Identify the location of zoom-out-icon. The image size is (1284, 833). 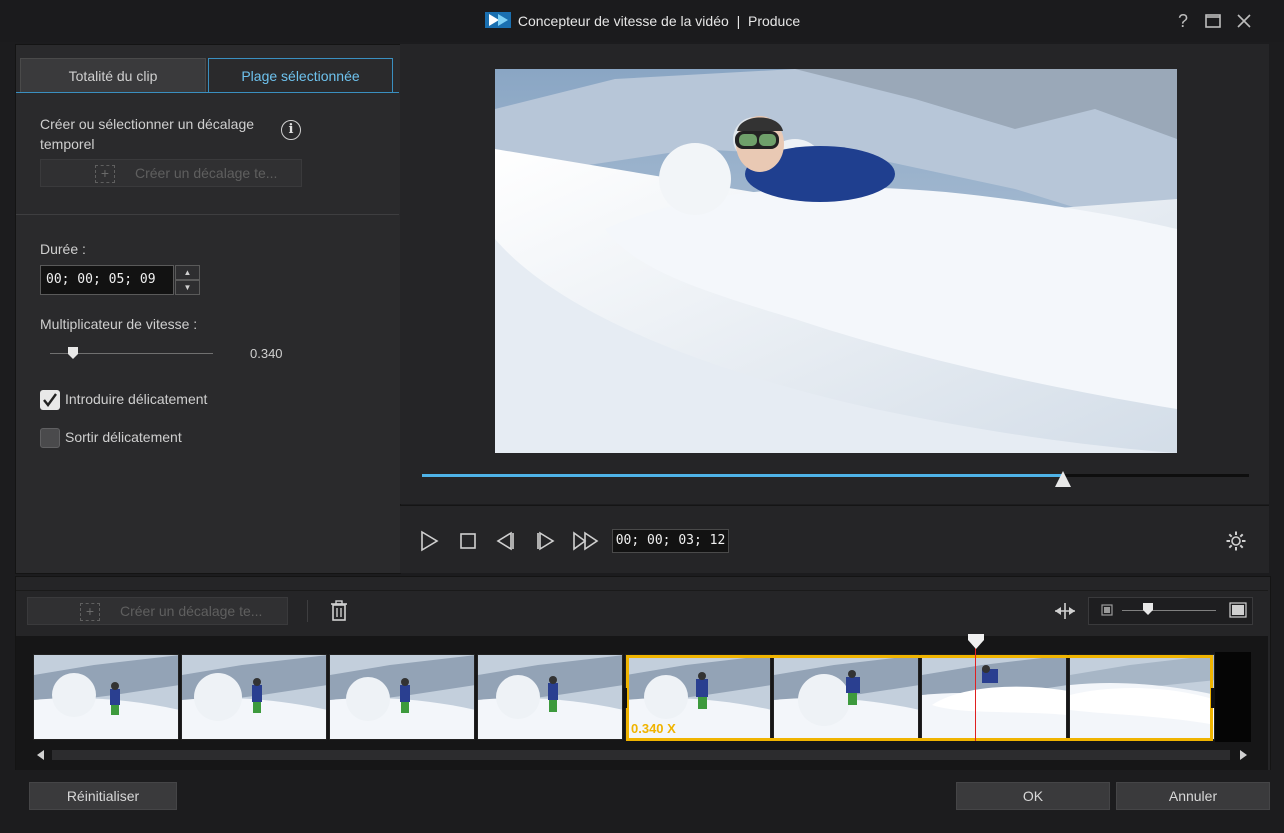
(1107, 610).